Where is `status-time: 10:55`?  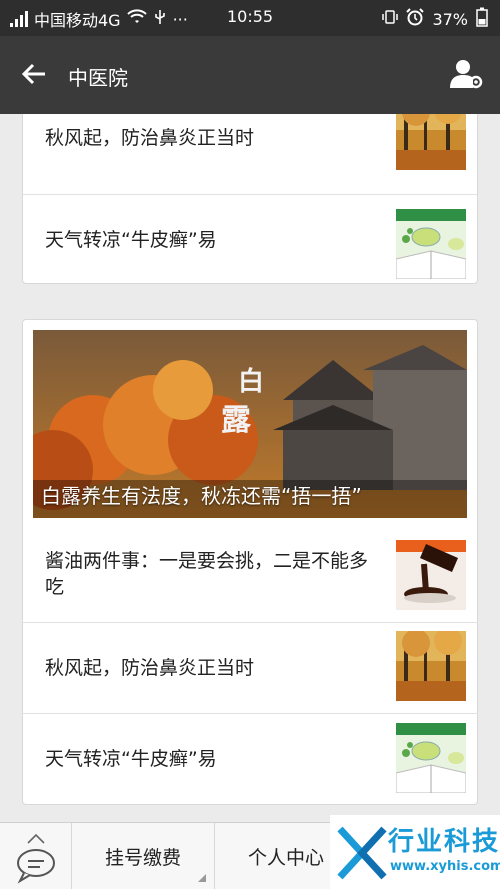
status-time: 10:55 is located at coordinates (250, 16).